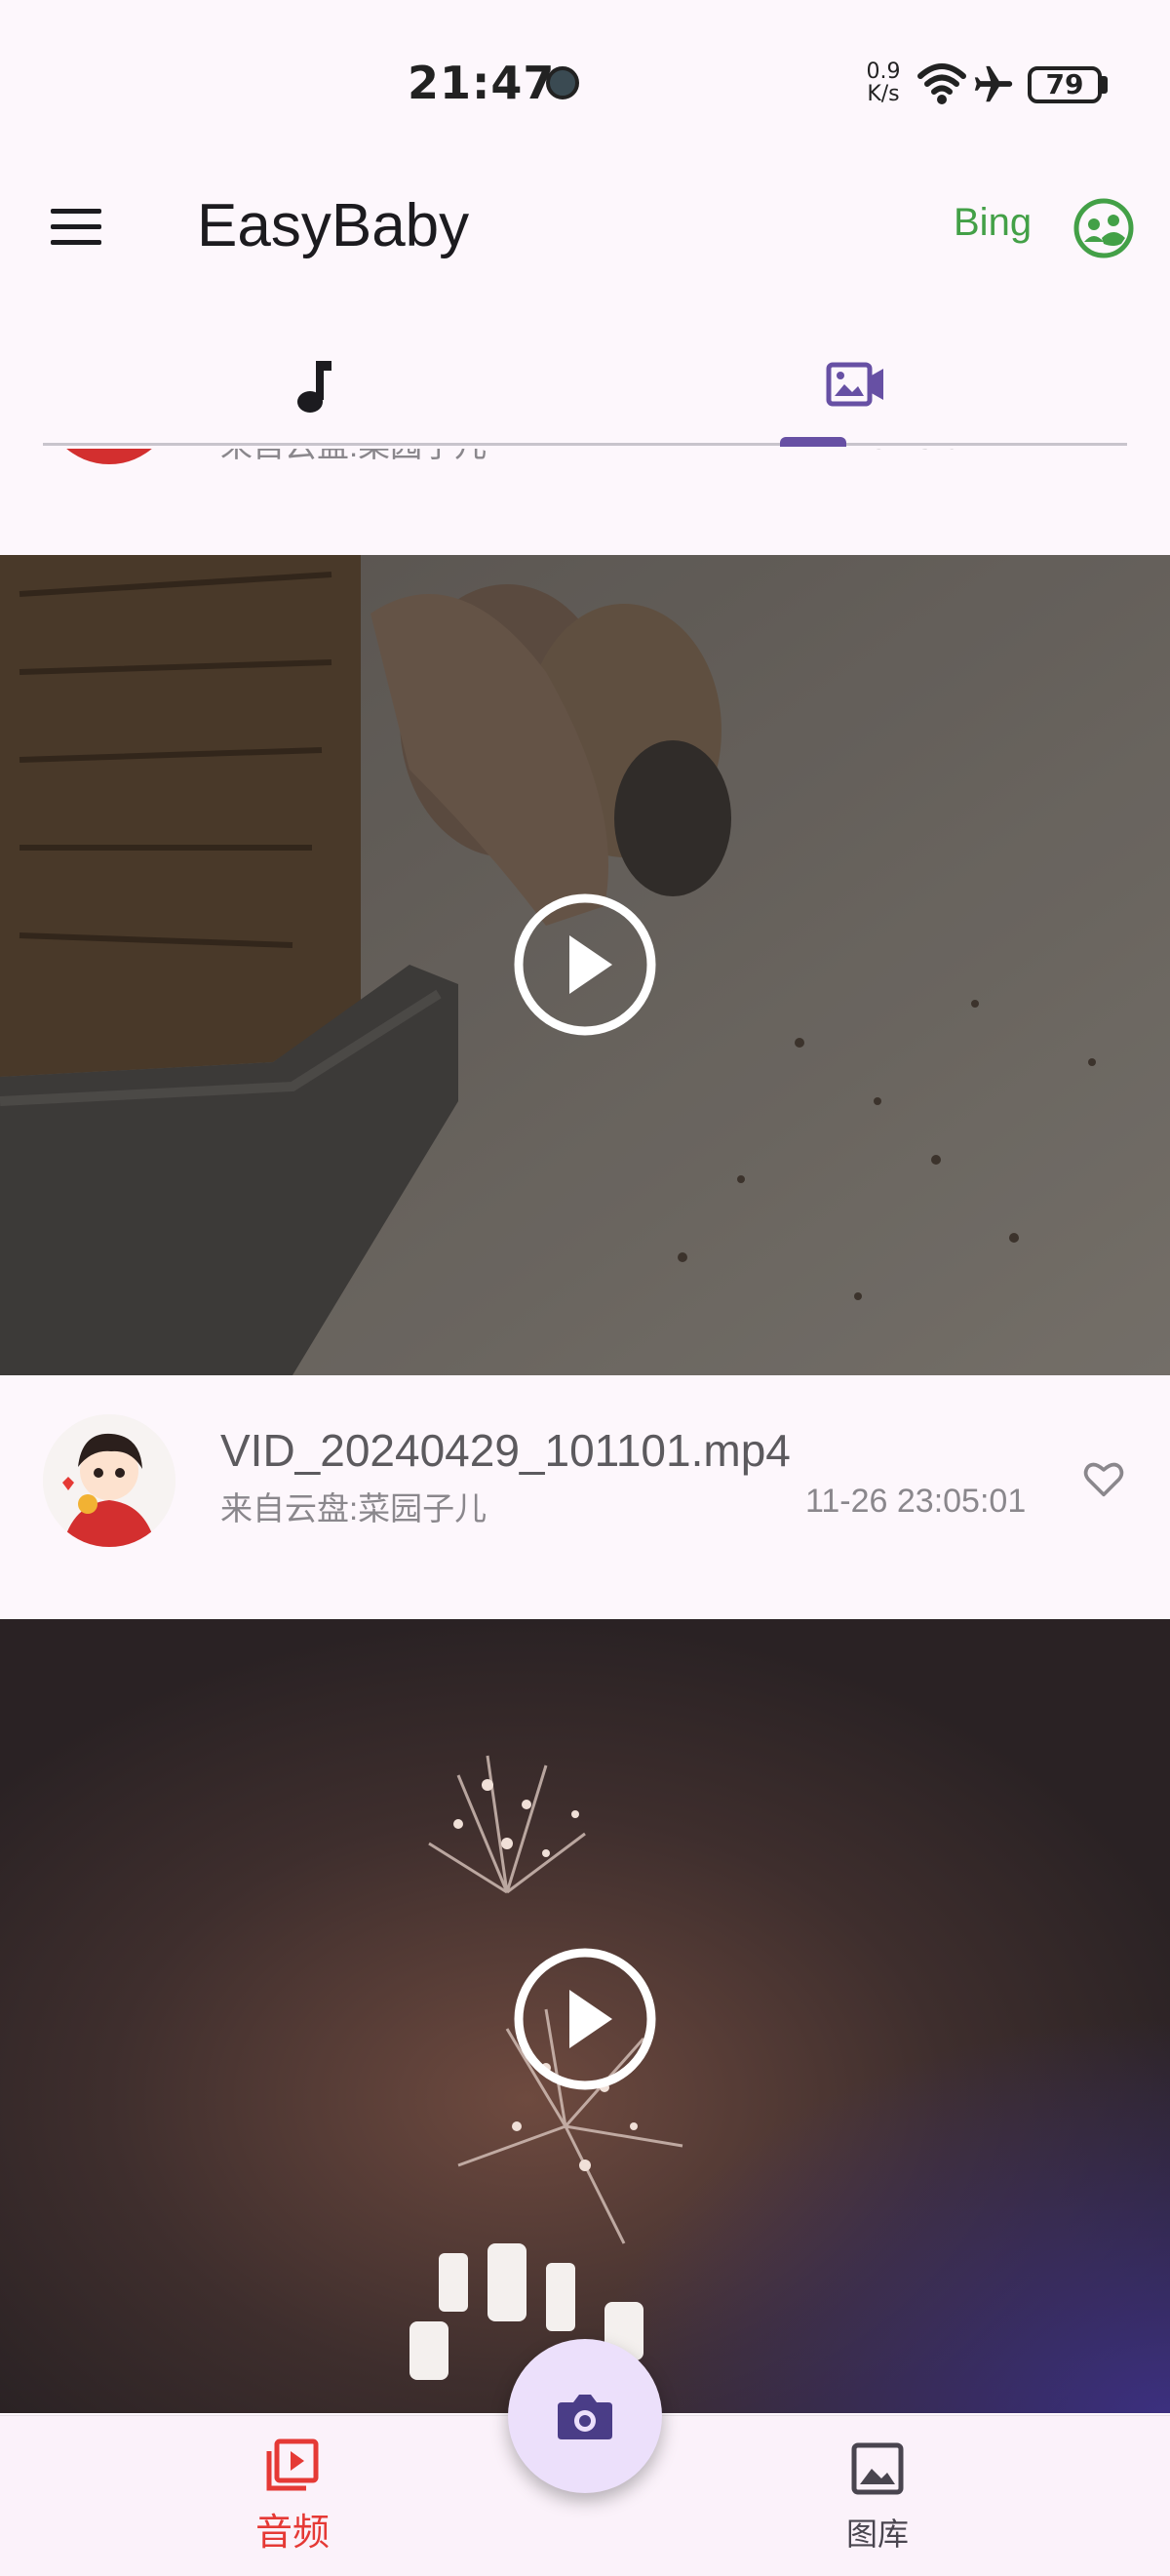 The image size is (1170, 2576). I want to click on music-note-icon, so click(314, 387).